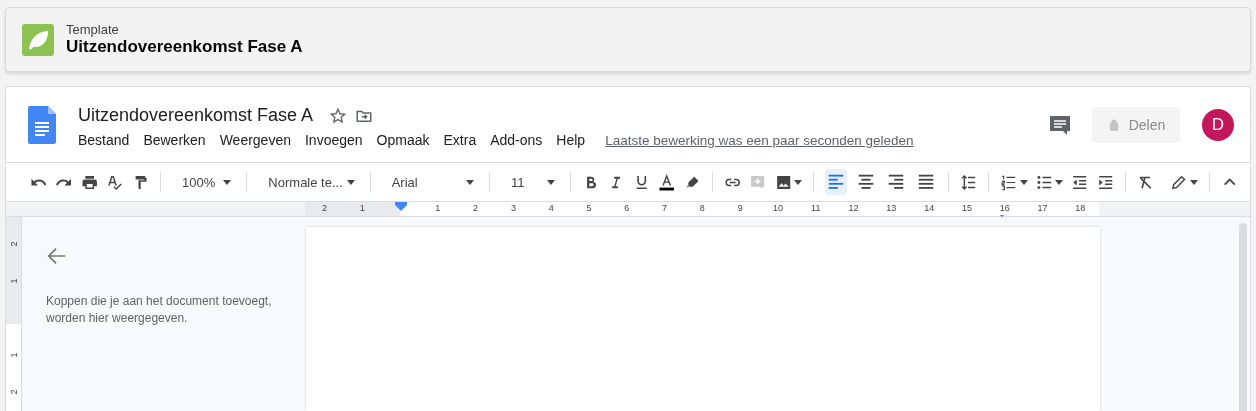 This screenshot has width=1256, height=411. What do you see at coordinates (853, 208) in the screenshot?
I see `ruler-number: 12` at bounding box center [853, 208].